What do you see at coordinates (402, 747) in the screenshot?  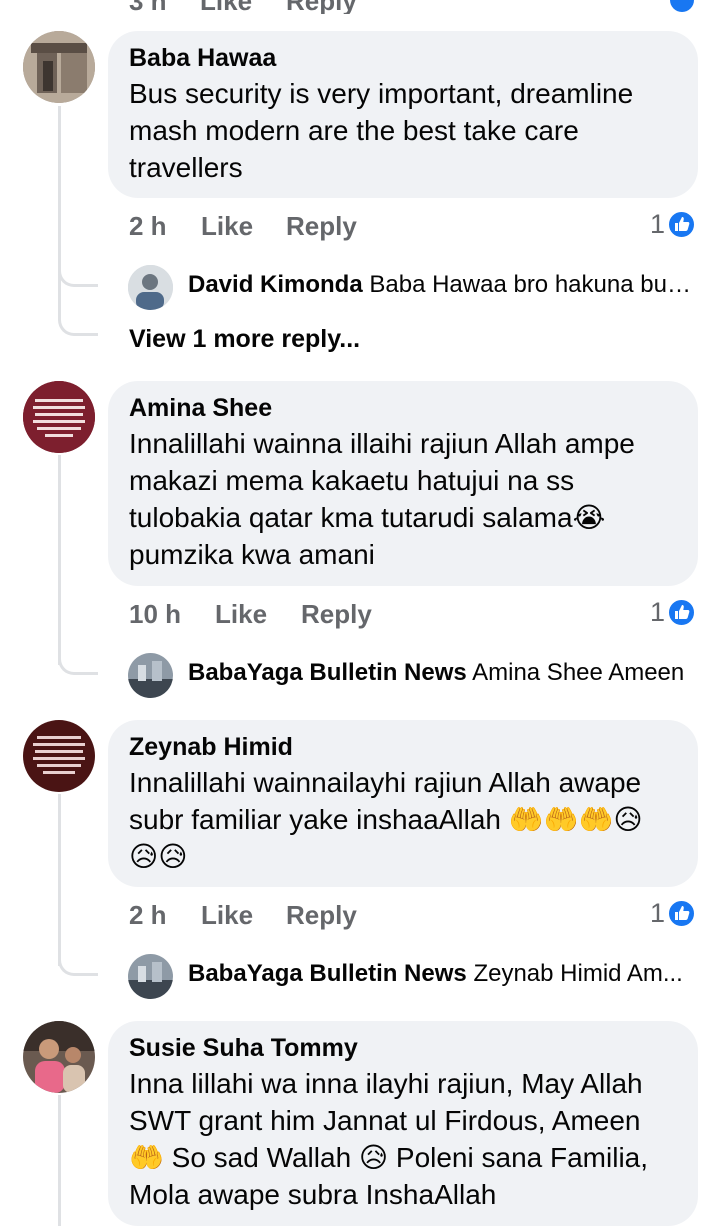 I see `comment-author: Zeynab Himid` at bounding box center [402, 747].